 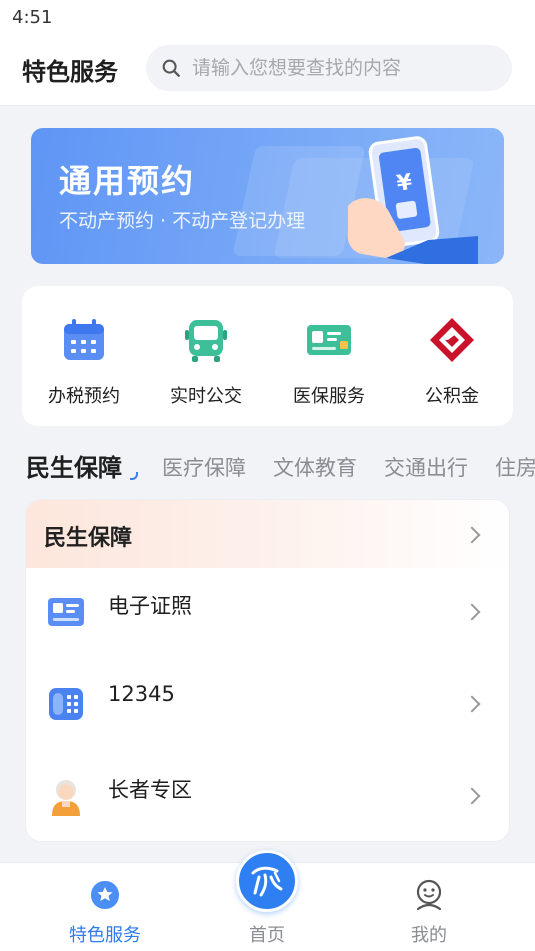 I want to click on home-logo-button, so click(x=267, y=881).